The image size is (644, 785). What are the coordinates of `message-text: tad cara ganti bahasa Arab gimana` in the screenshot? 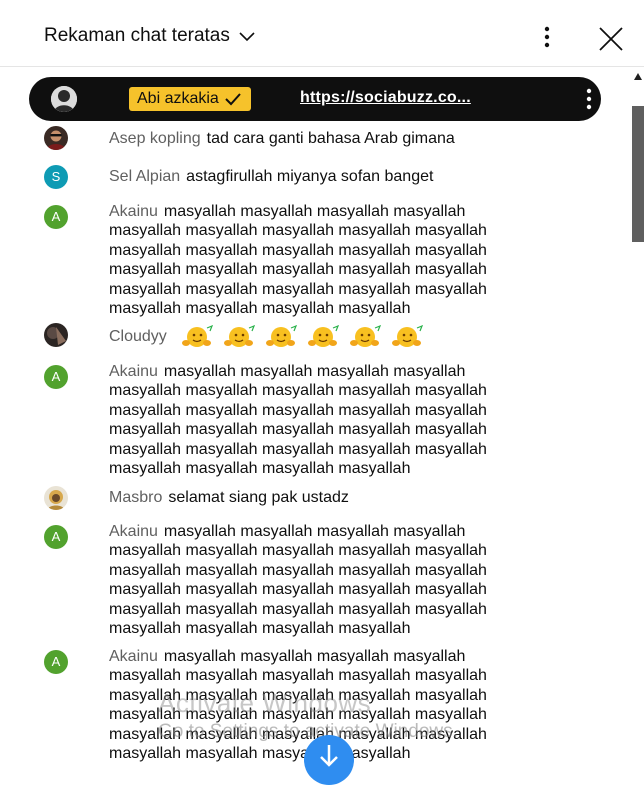 It's located at (330, 138).